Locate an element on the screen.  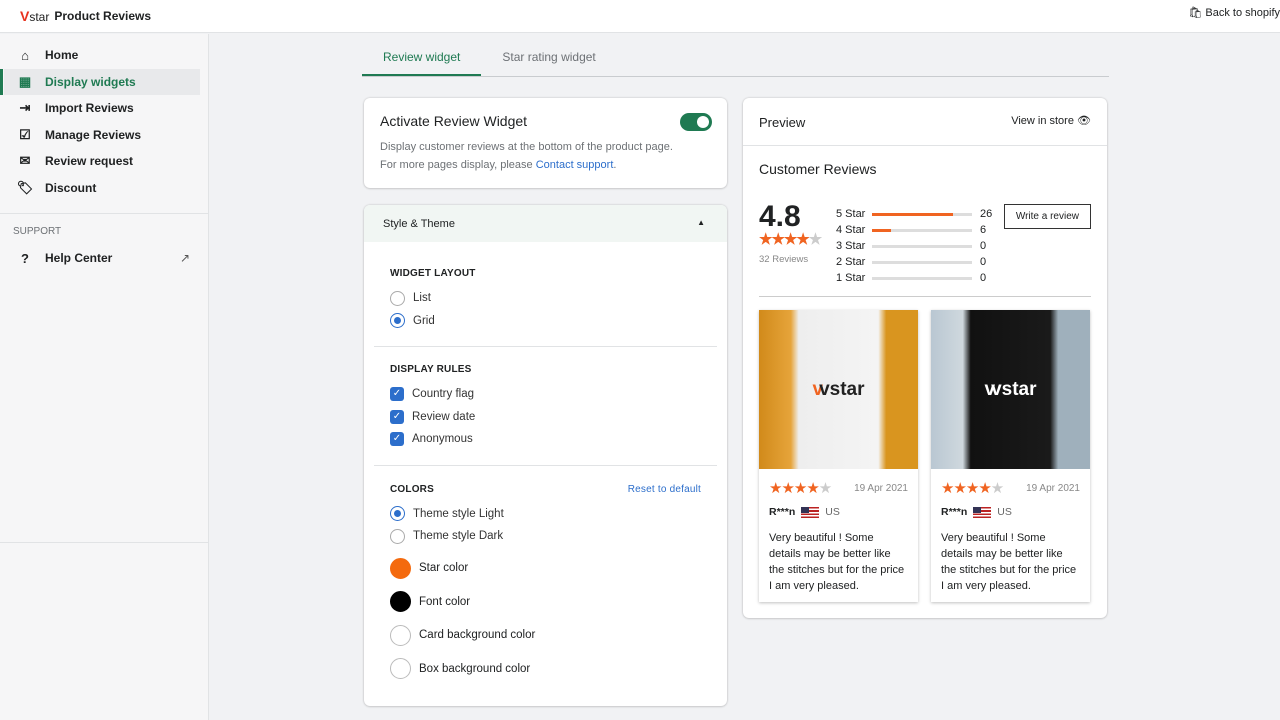
star-color-picker: Star color is located at coordinates (545, 569).